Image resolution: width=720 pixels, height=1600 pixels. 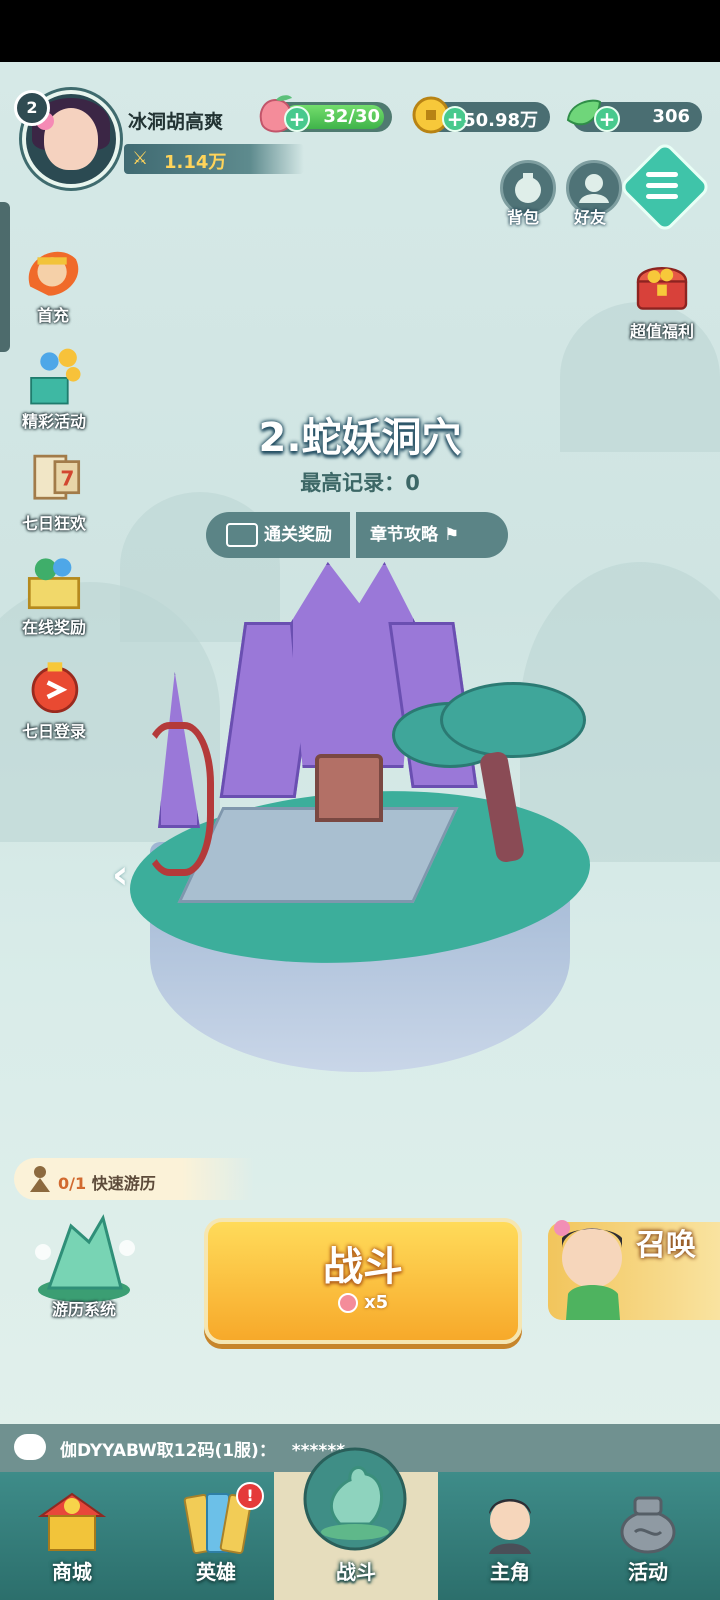 What do you see at coordinates (661, 331) in the screenshot?
I see `super-welfare-label: 超值福利` at bounding box center [661, 331].